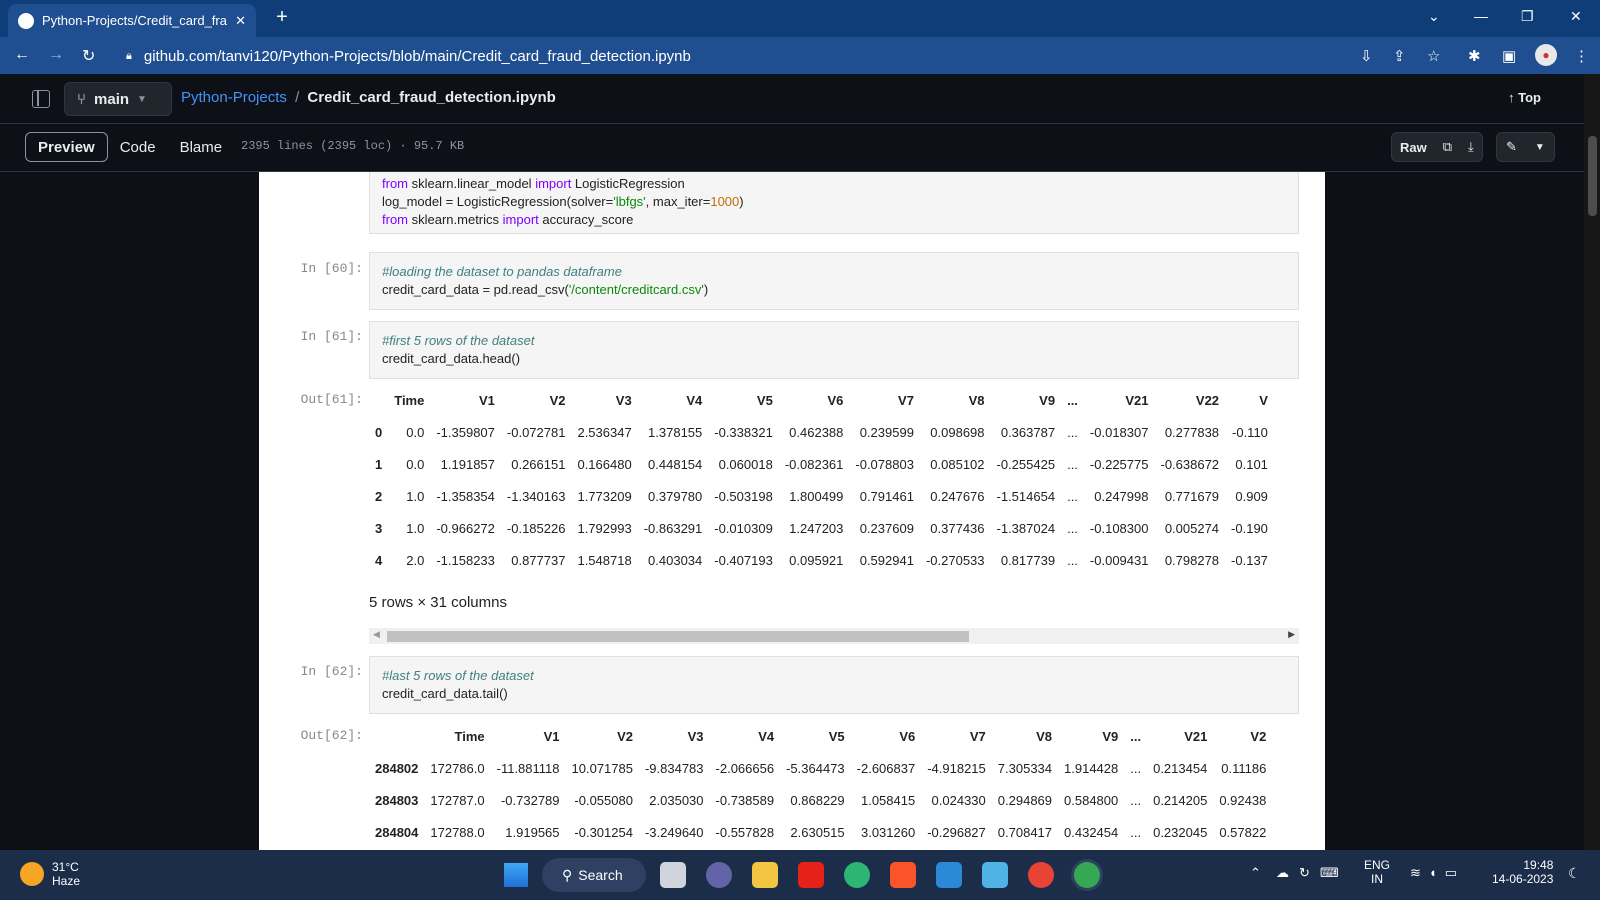  Describe the element at coordinates (1481, 16) in the screenshot. I see `minimize-button: —` at that location.